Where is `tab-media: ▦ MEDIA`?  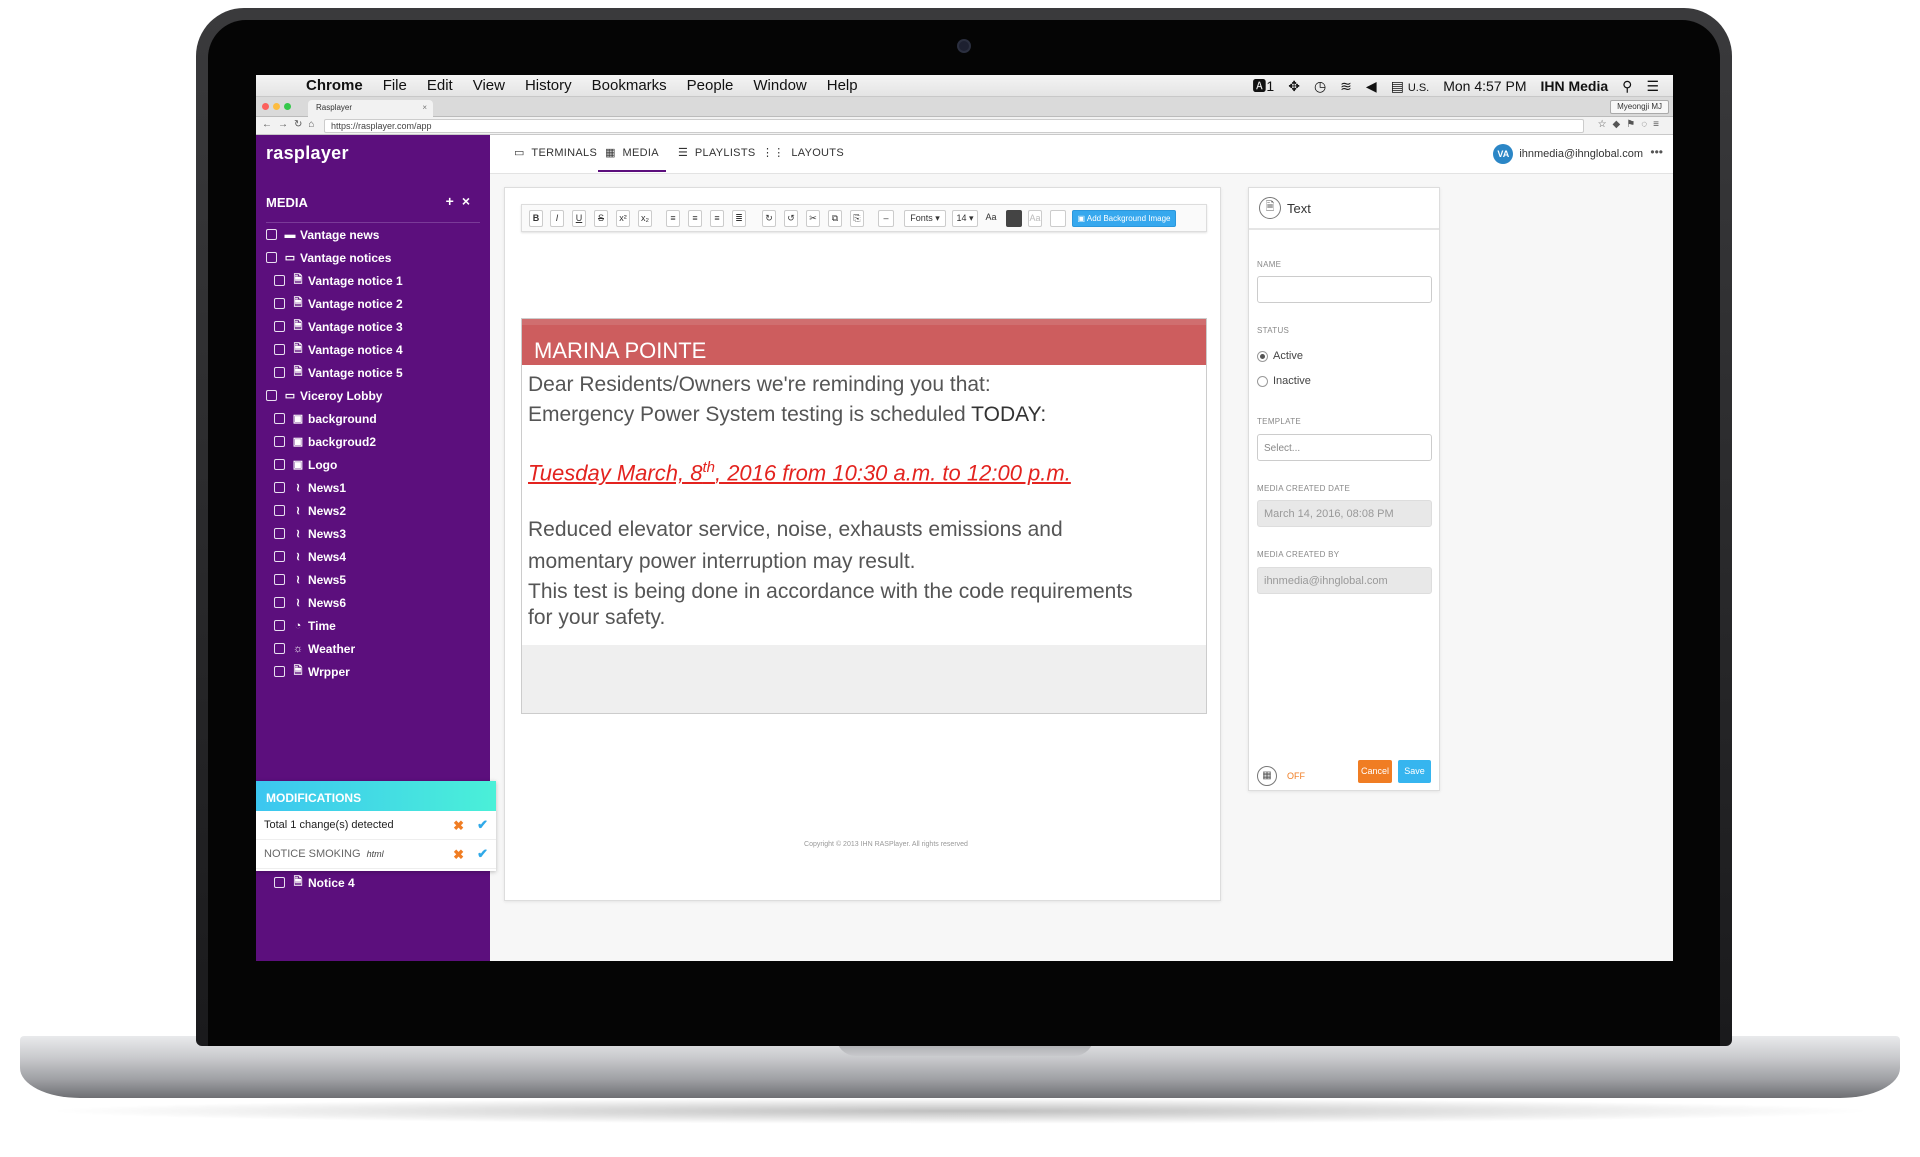
tab-media: ▦ MEDIA is located at coordinates (632, 153).